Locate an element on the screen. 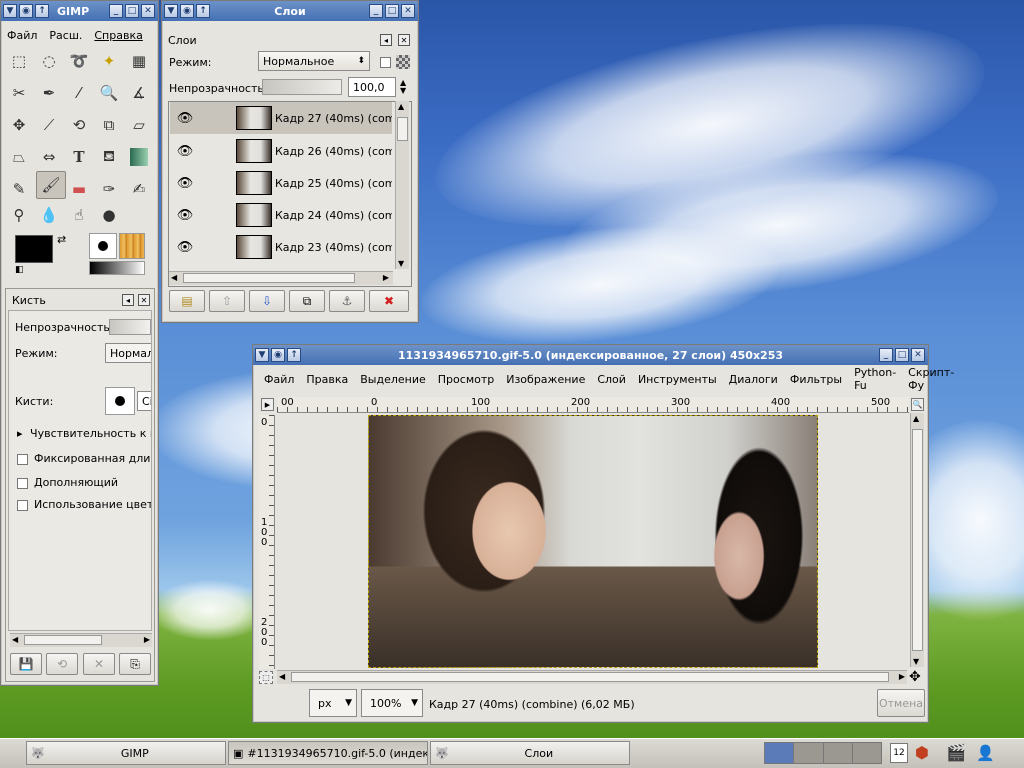  duplicate-layer-button: ⧉ is located at coordinates (307, 301).